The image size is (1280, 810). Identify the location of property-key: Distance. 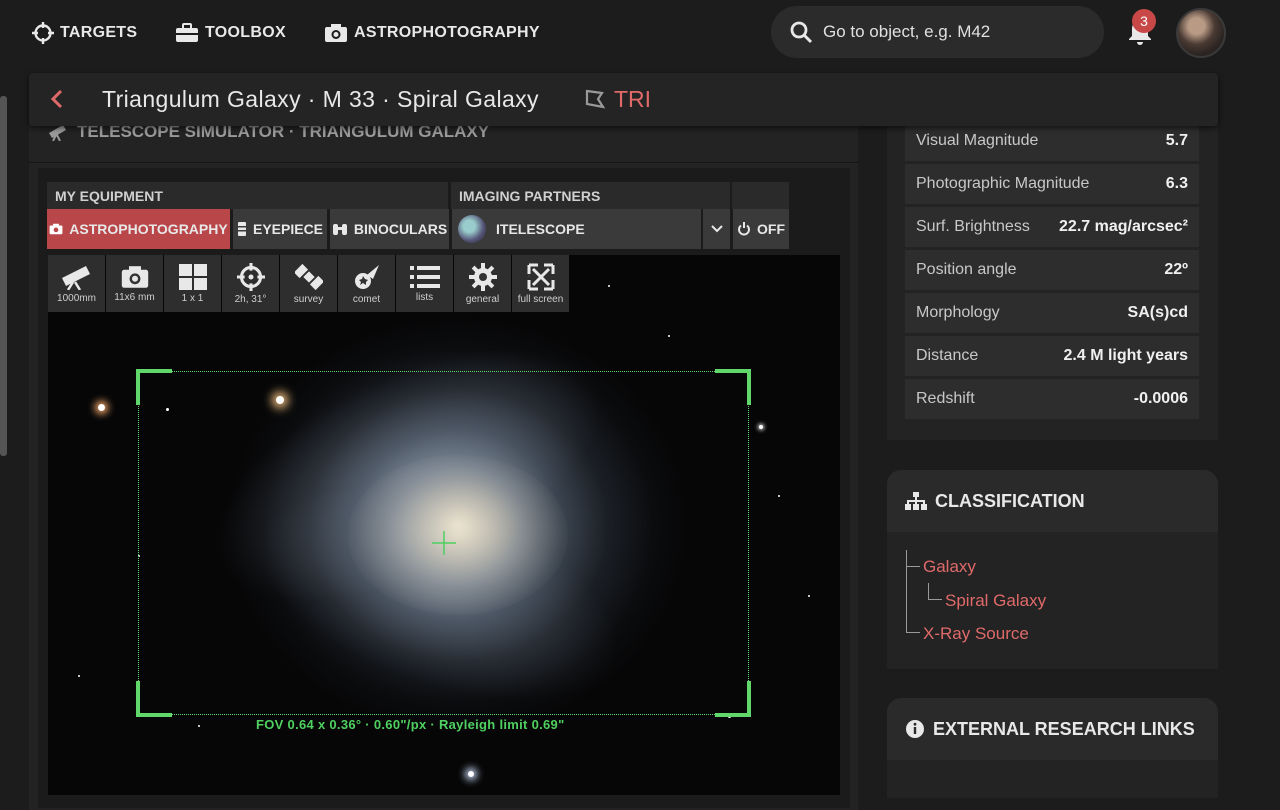
(947, 355).